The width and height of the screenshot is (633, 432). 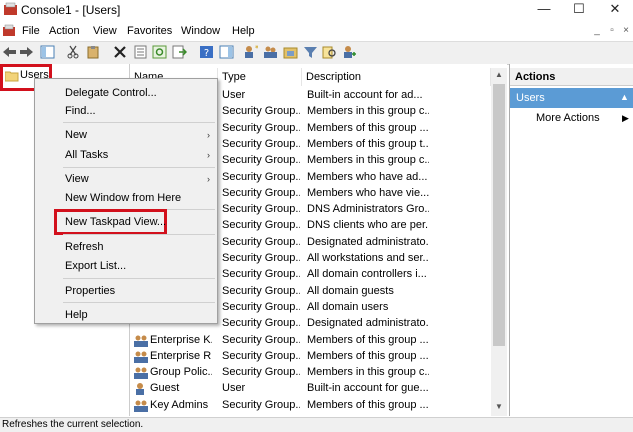 I want to click on show-hide-tree-icon, so click(x=47, y=52).